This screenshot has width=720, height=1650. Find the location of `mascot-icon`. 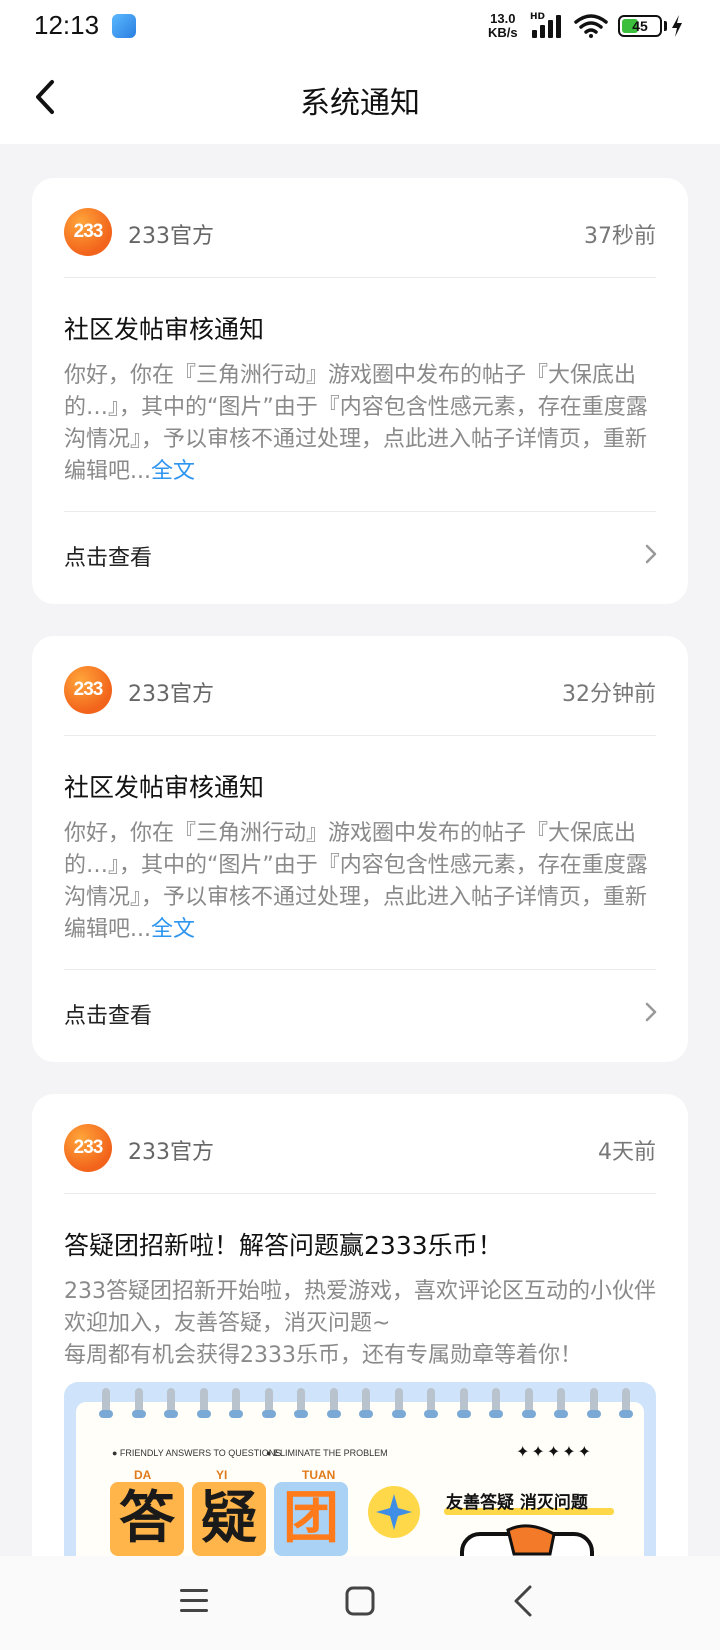

mascot-icon is located at coordinates (527, 1540).